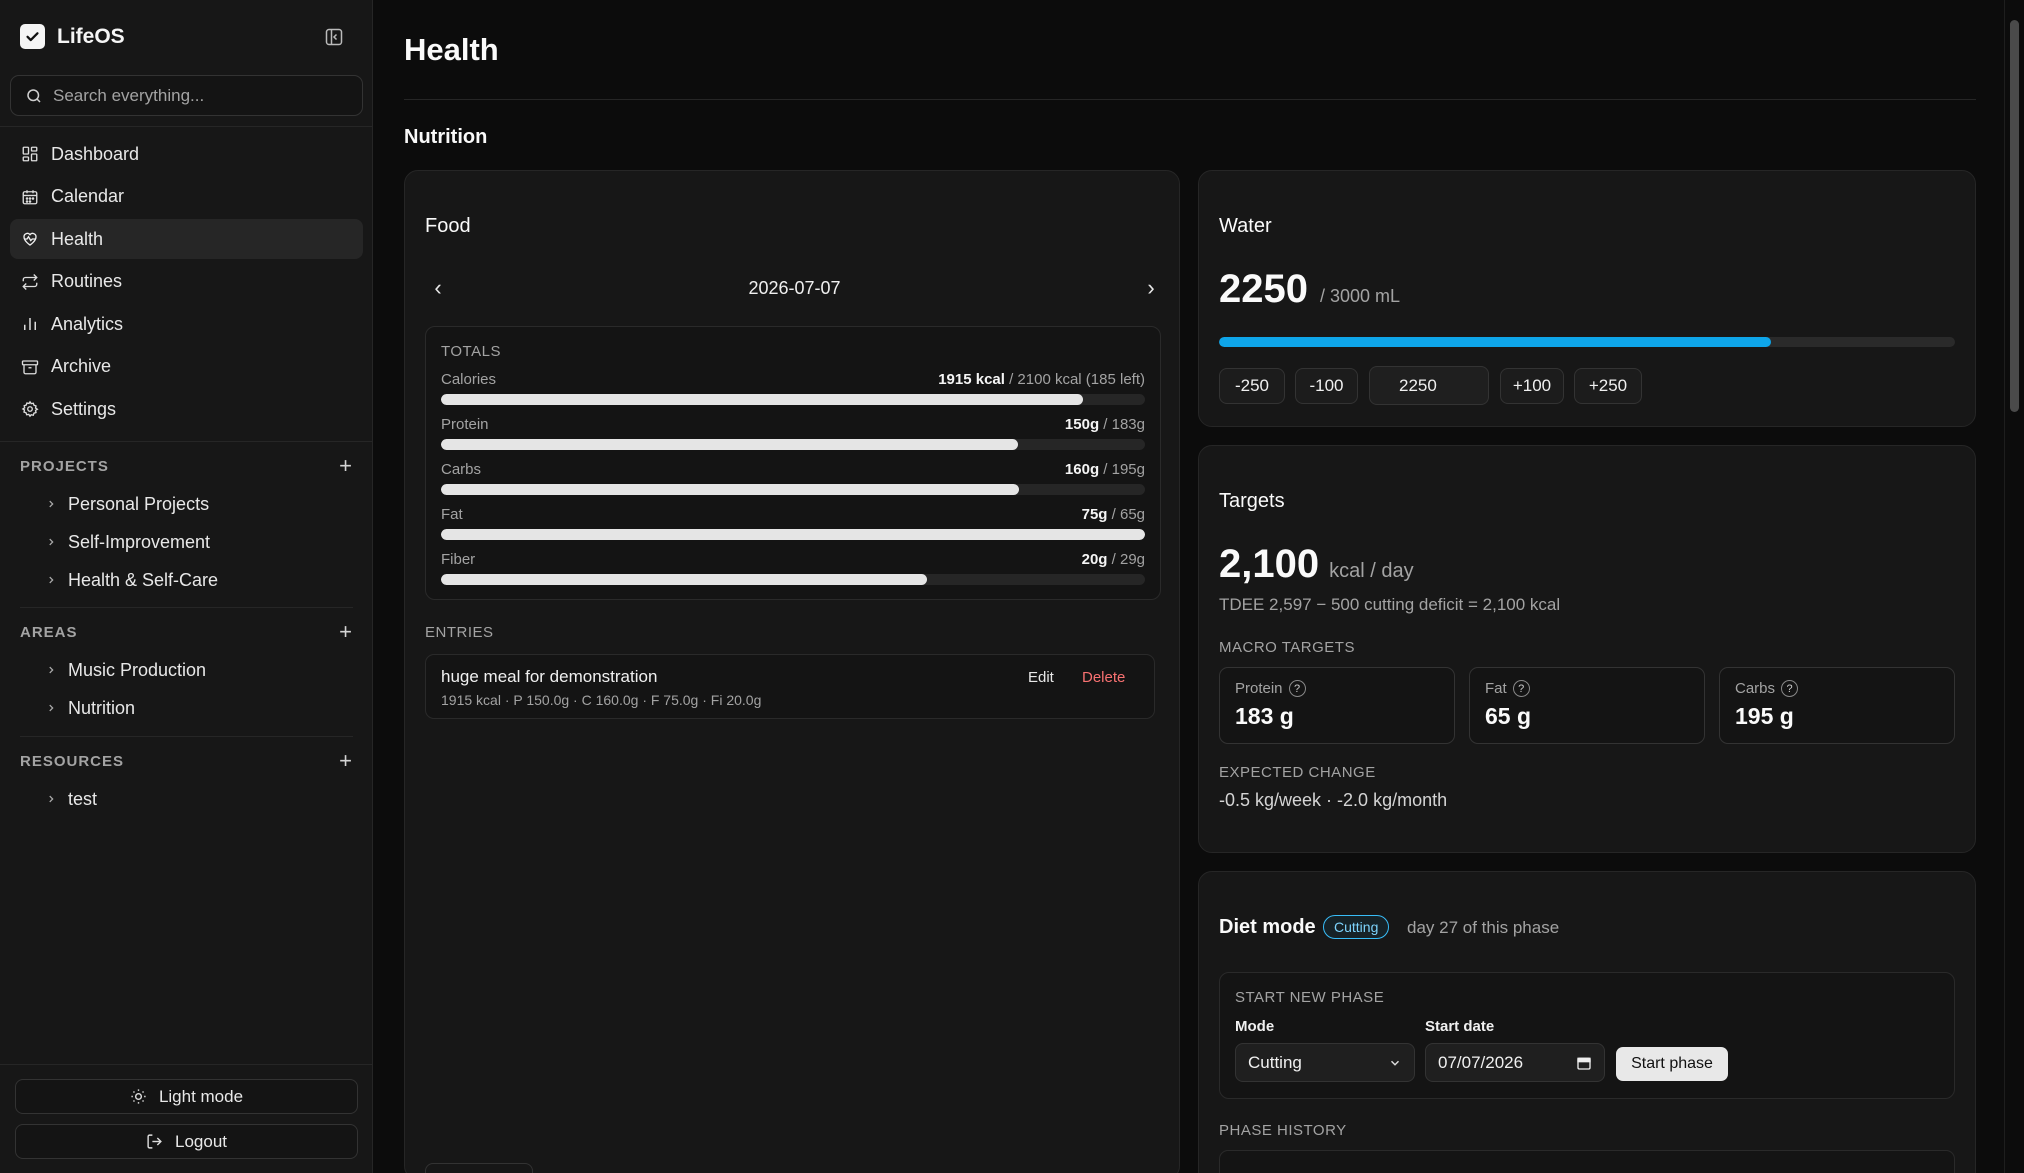 This screenshot has width=2024, height=1173. Describe the element at coordinates (479, 1168) in the screenshot. I see `add-entry-button` at that location.